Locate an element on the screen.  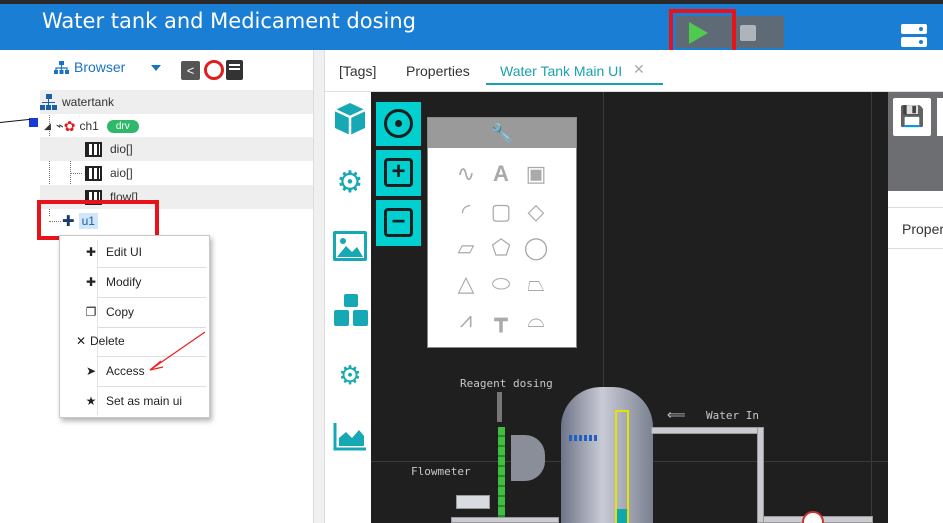
tree-item-label: watertank is located at coordinates (88, 102).